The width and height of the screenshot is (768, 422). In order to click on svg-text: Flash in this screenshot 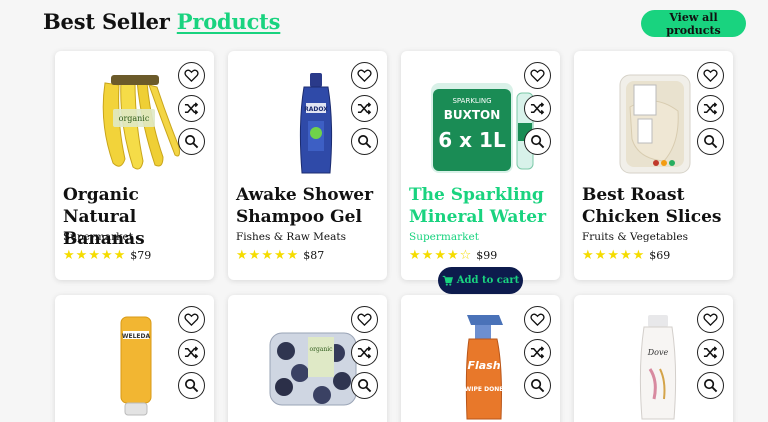, I will do `click(483, 365)`.